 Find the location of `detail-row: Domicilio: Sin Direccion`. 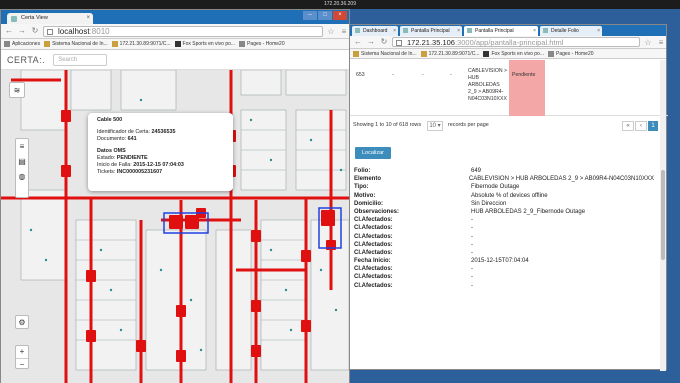

detail-row: Domicilio: Sin Direccion is located at coordinates (504, 204).